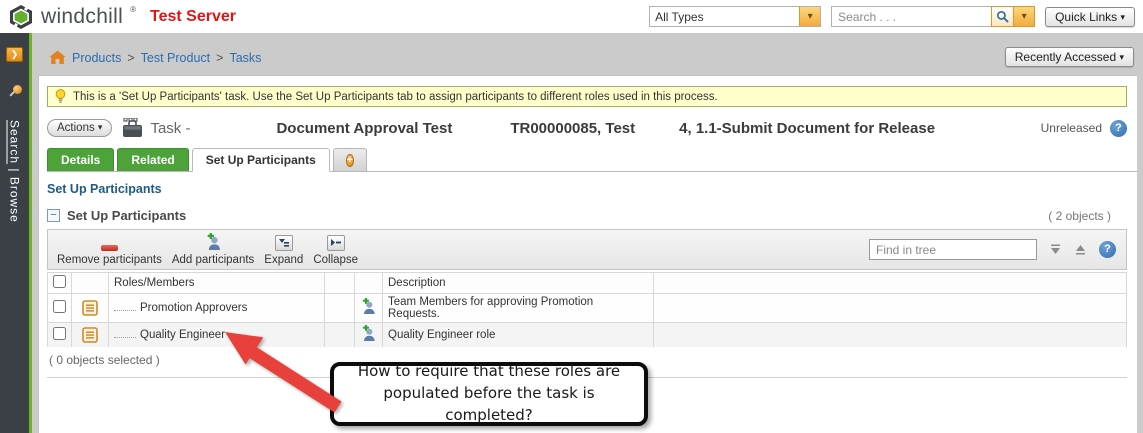 This screenshot has height=433, width=1143. Describe the element at coordinates (76, 128) in the screenshot. I see `actions-label: Actions` at that location.